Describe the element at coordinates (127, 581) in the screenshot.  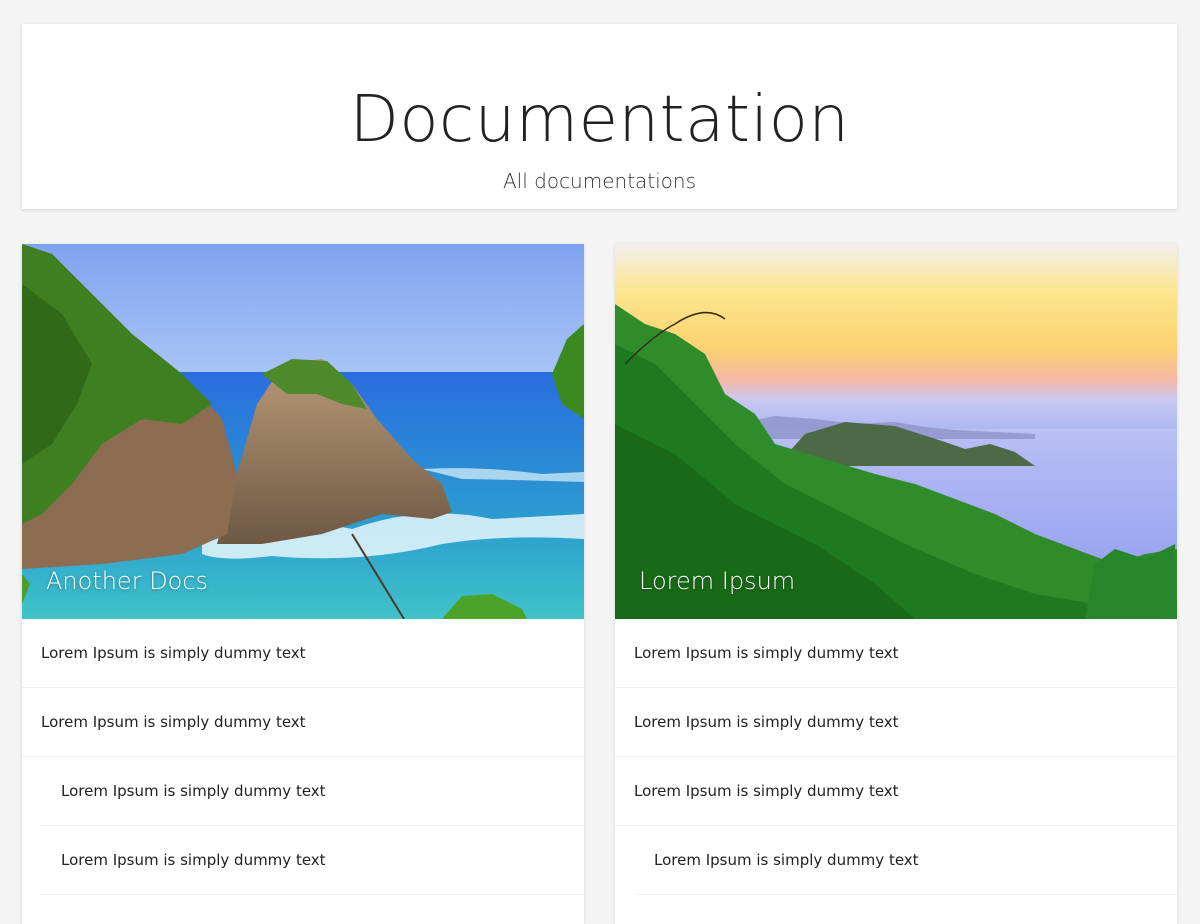
I see `card-title: Another Docs` at that location.